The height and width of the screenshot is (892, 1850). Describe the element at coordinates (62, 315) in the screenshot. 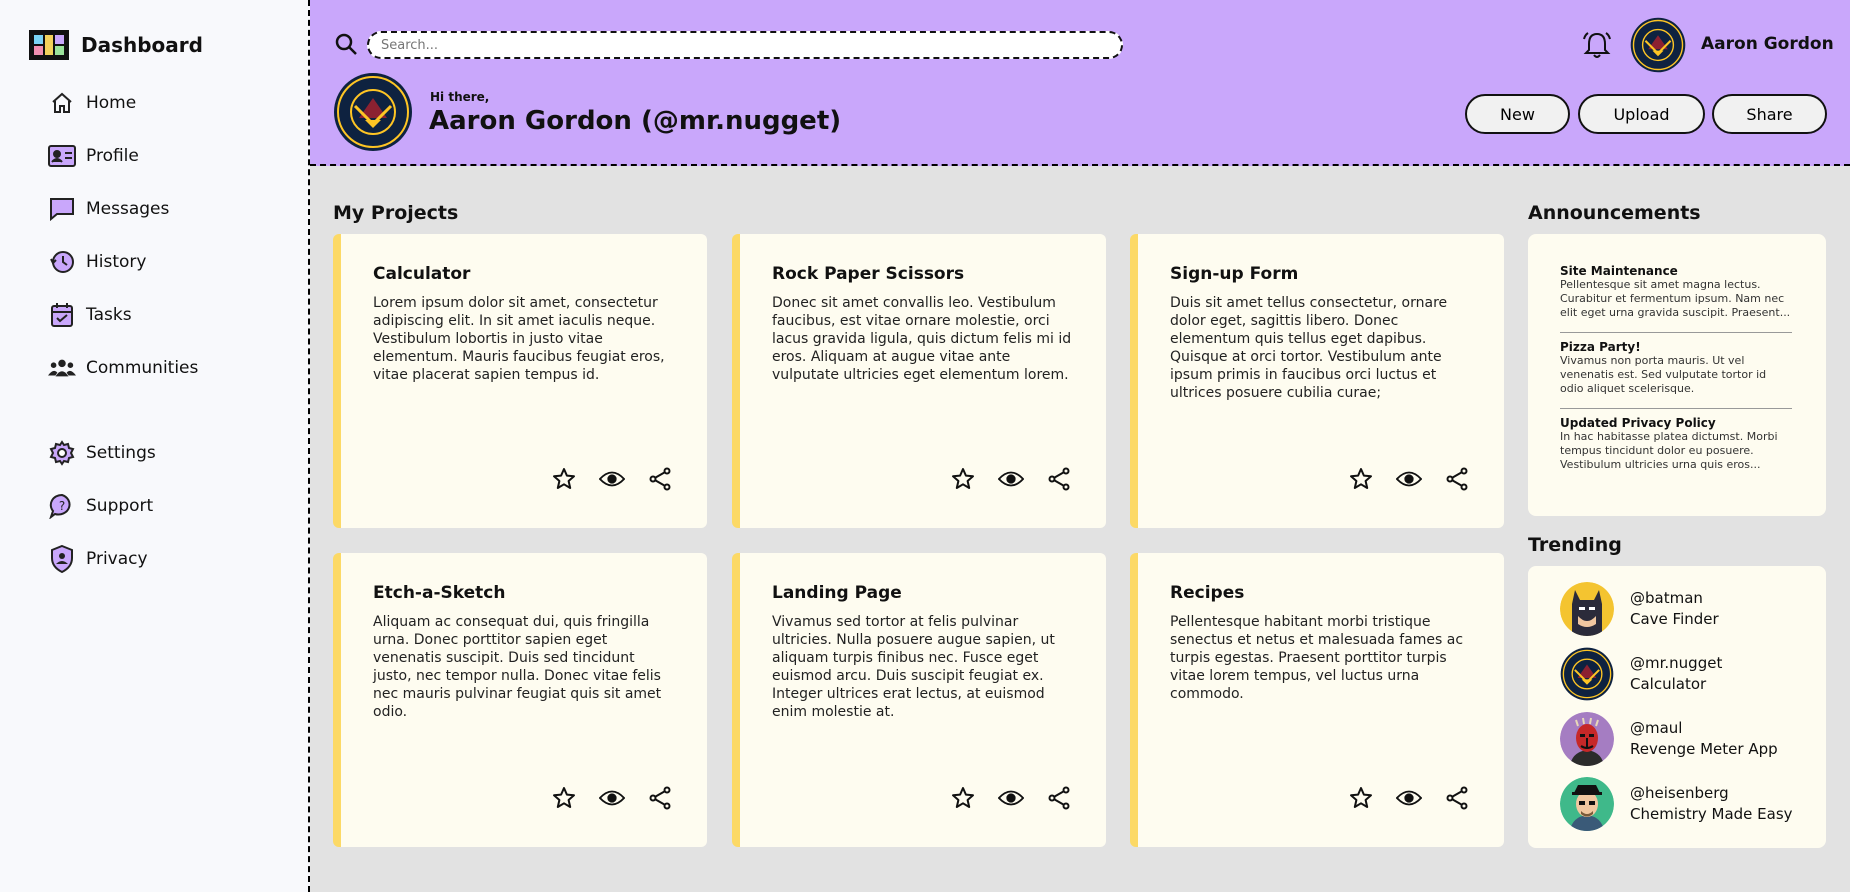

I see `calendar-check-icon` at that location.